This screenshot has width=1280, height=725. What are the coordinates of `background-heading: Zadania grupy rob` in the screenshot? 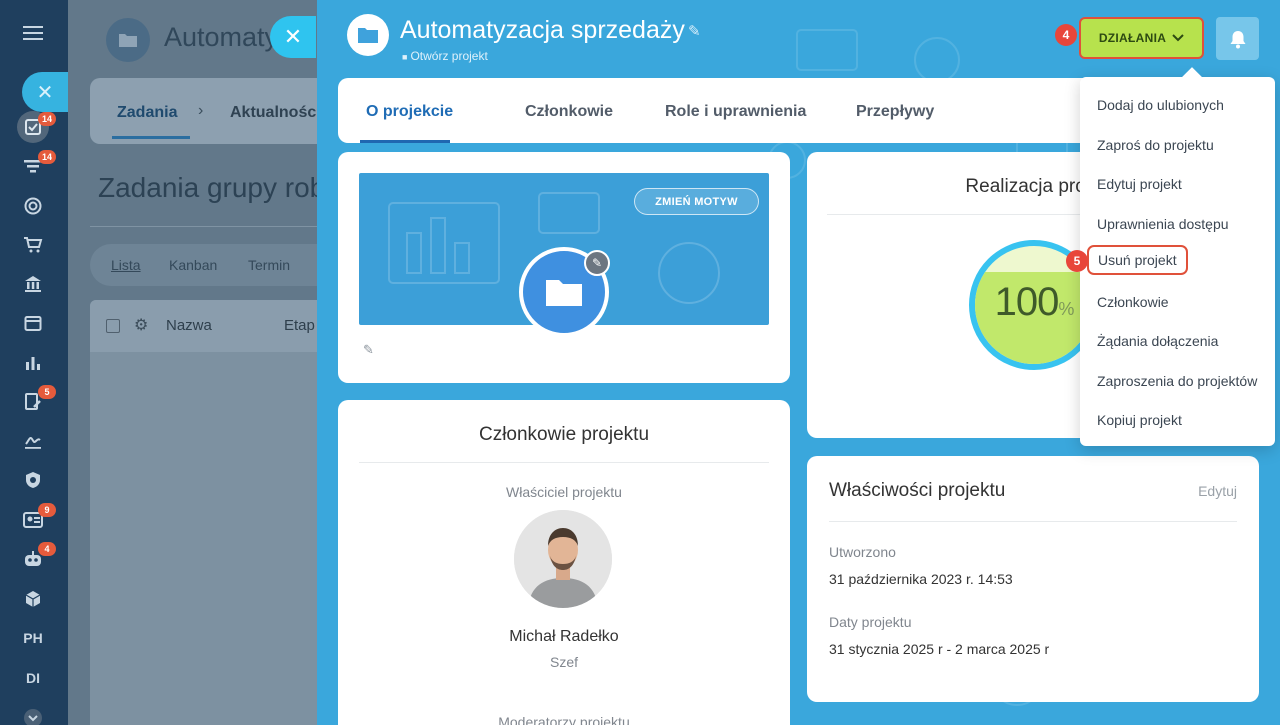 It's located at (212, 187).